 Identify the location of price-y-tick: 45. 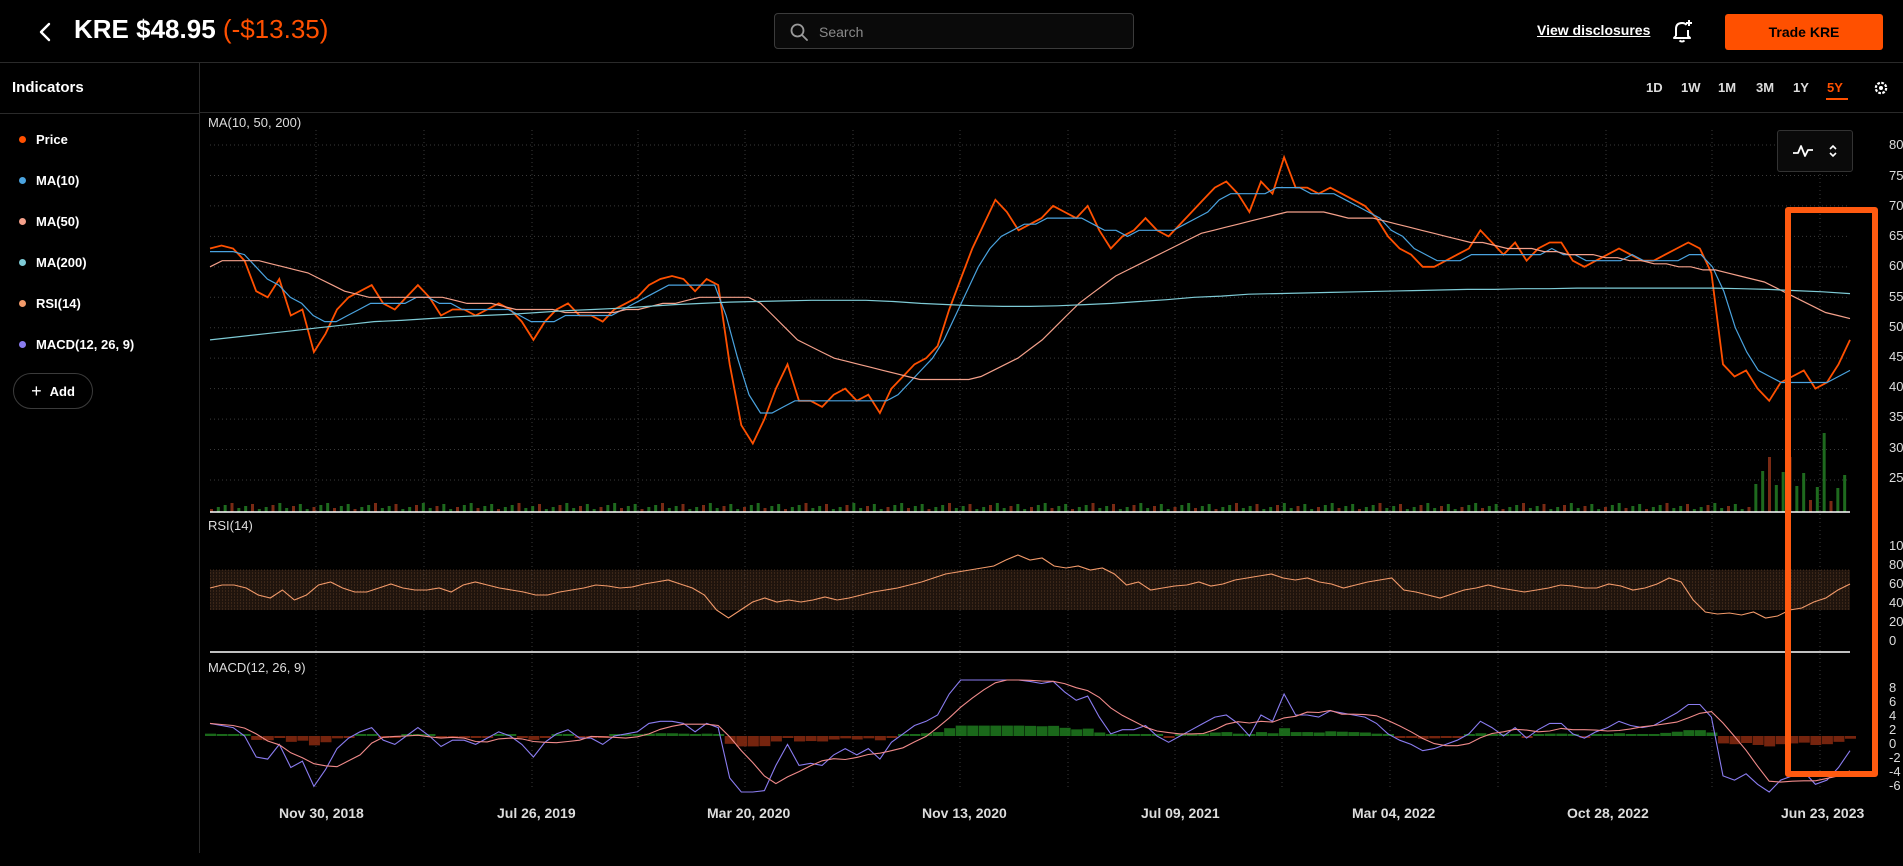
(1896, 356).